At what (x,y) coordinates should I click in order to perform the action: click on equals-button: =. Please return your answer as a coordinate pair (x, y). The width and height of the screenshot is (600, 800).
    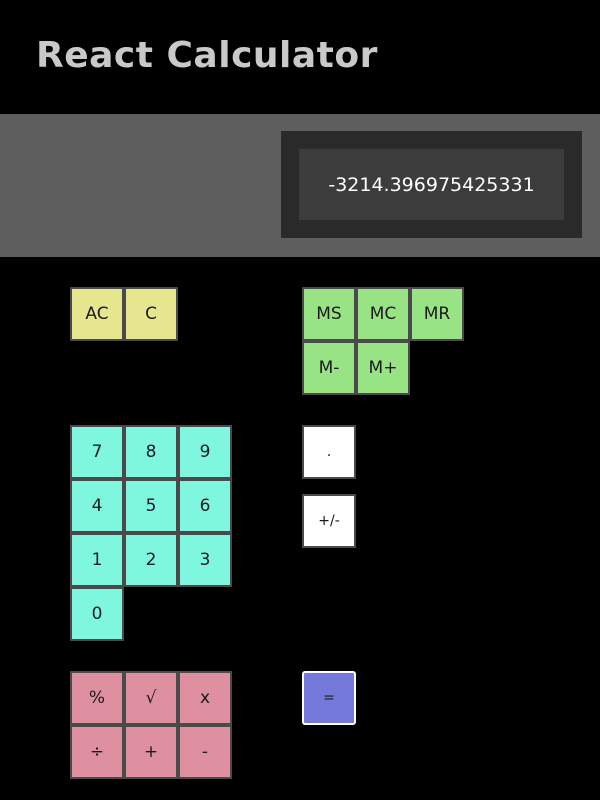
    Looking at the image, I should click on (329, 698).